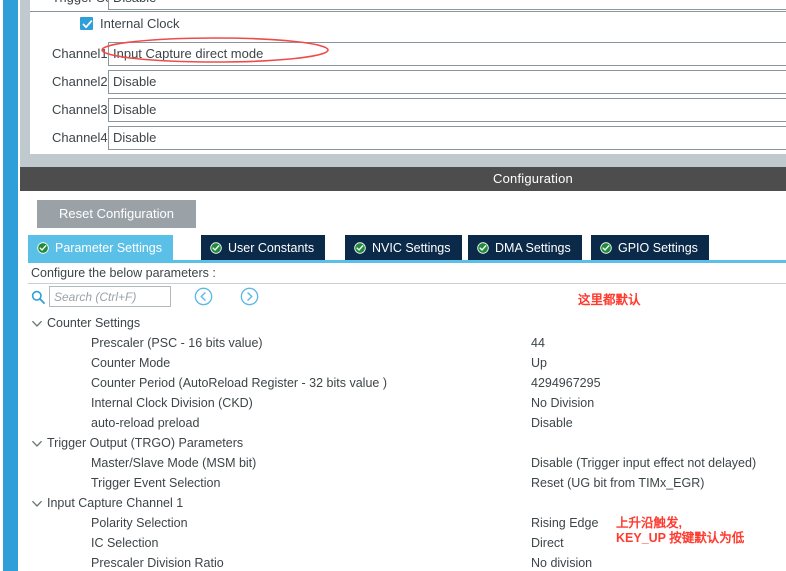 Image resolution: width=786 pixels, height=571 pixels. Describe the element at coordinates (407, 424) in the screenshot. I see `tree-row-auto-reload-preload: auto-reload preload Disable` at that location.